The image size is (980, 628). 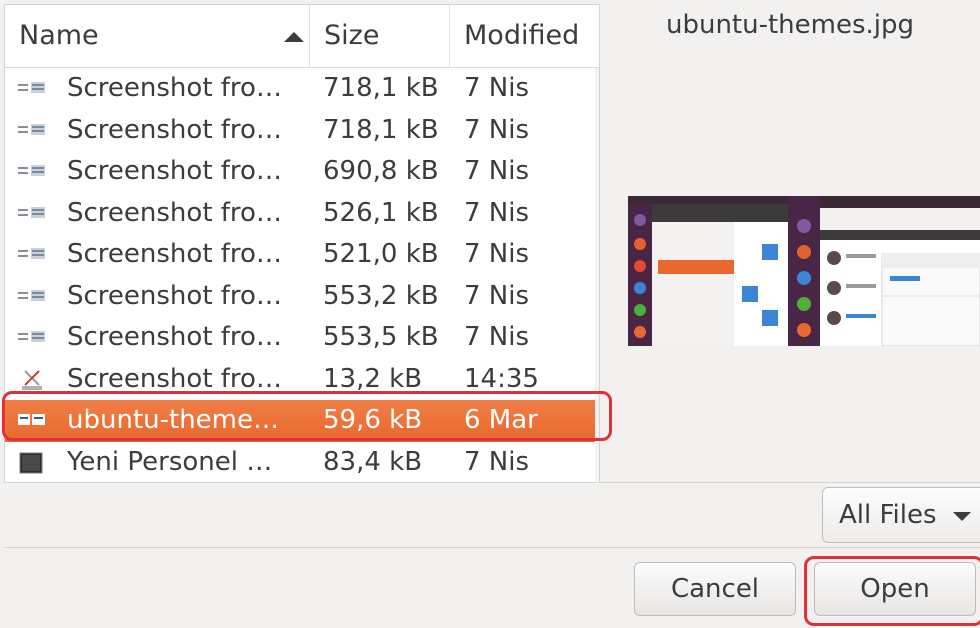 What do you see at coordinates (302, 463) in the screenshot?
I see `file-row: Yeni Personel … 83,4 kB 7 Nis` at bounding box center [302, 463].